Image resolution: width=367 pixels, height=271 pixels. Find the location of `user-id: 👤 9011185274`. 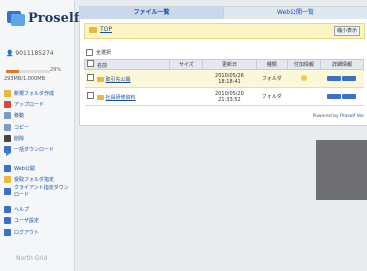

user-id: 👤 9011185274 is located at coordinates (30, 53).